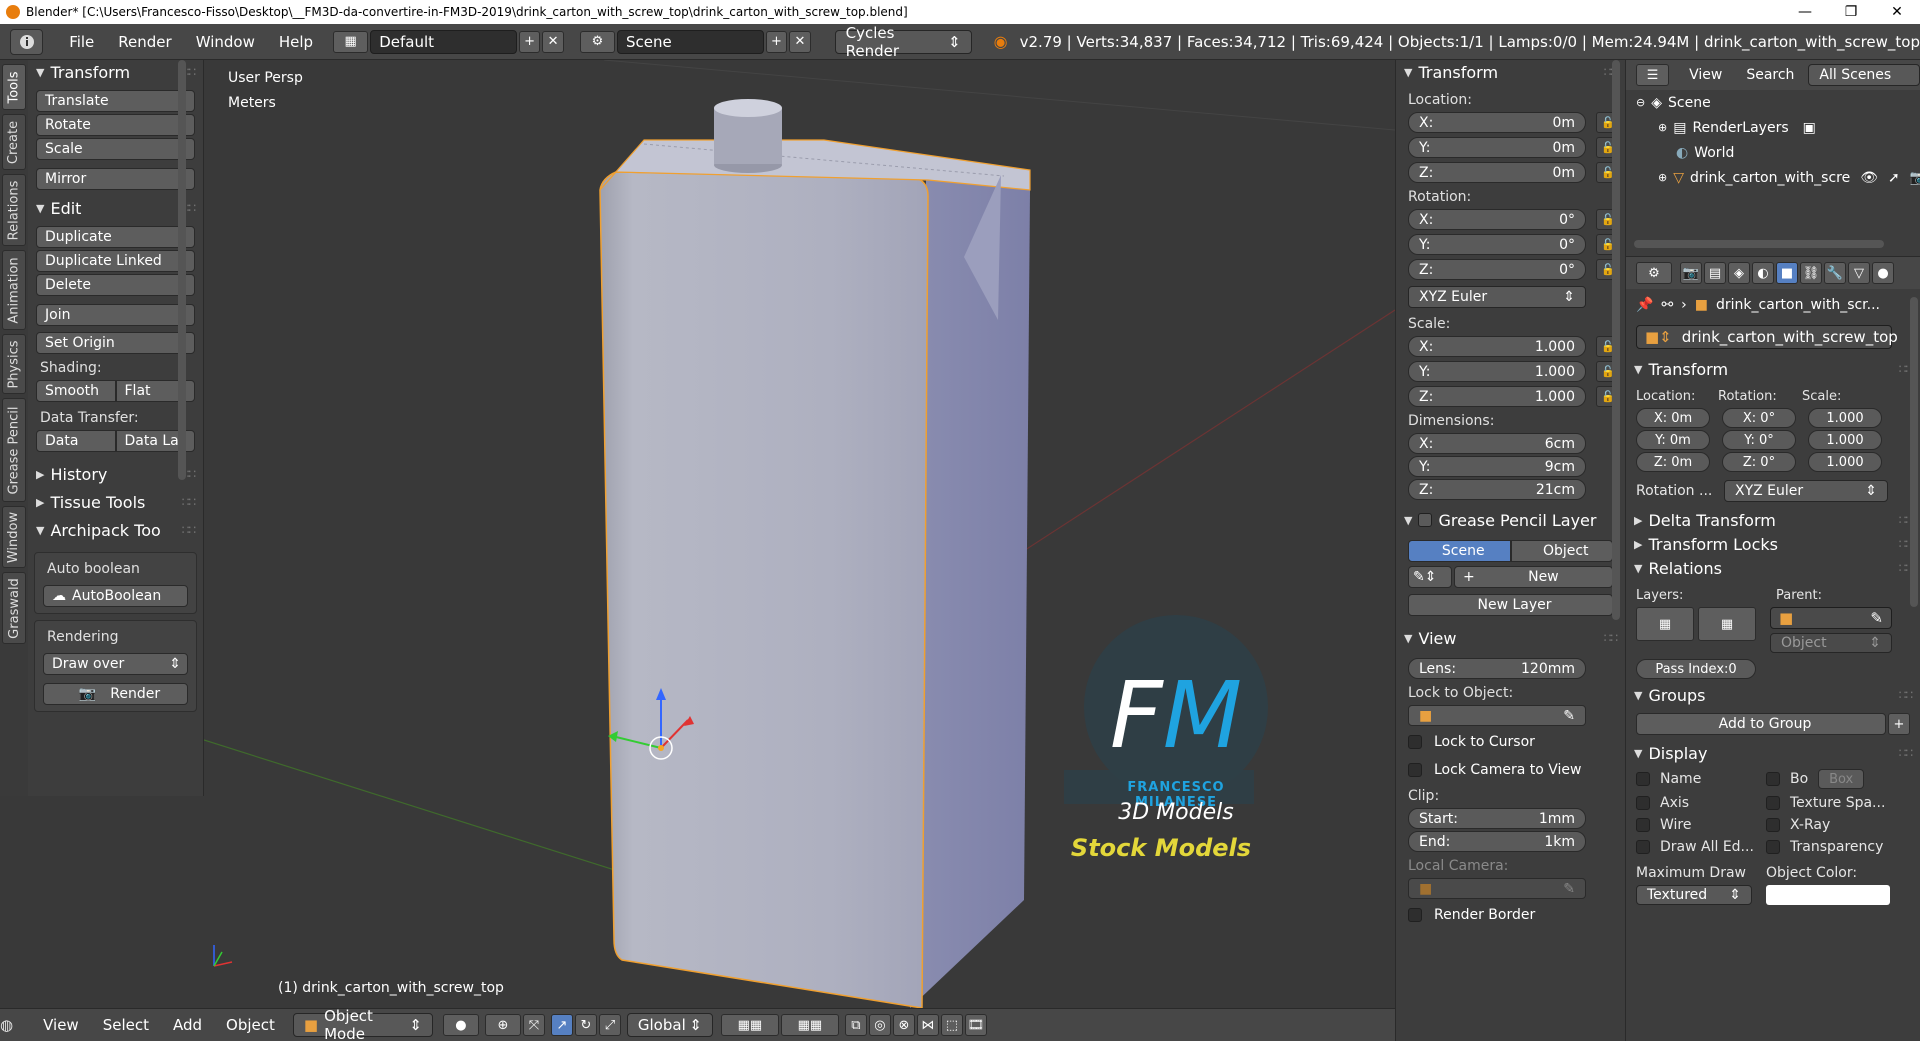 The width and height of the screenshot is (1920, 1041). What do you see at coordinates (1459, 551) in the screenshot?
I see `gp-scene-button: Scene` at bounding box center [1459, 551].